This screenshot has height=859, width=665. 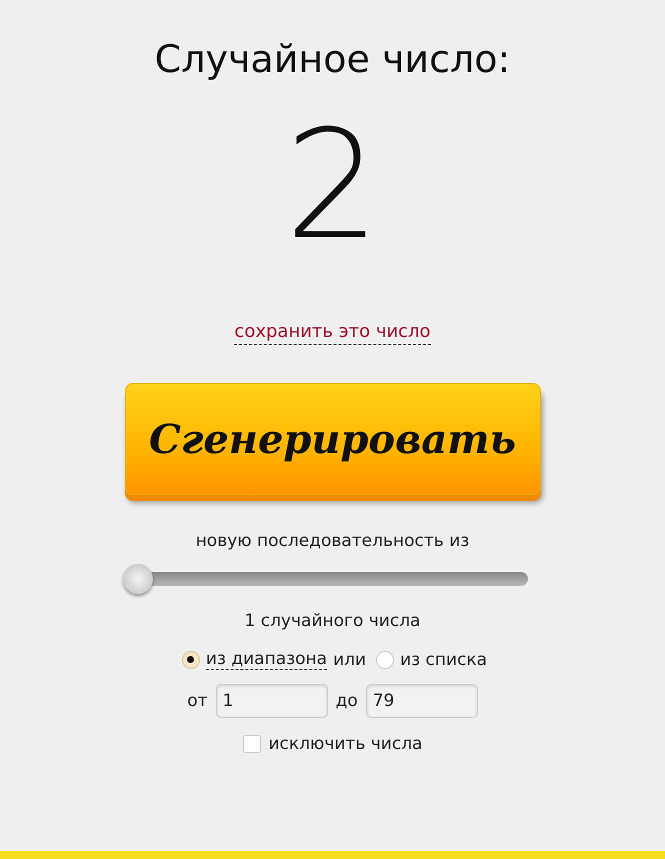 What do you see at coordinates (422, 701) in the screenshot?
I see `to-field: 79` at bounding box center [422, 701].